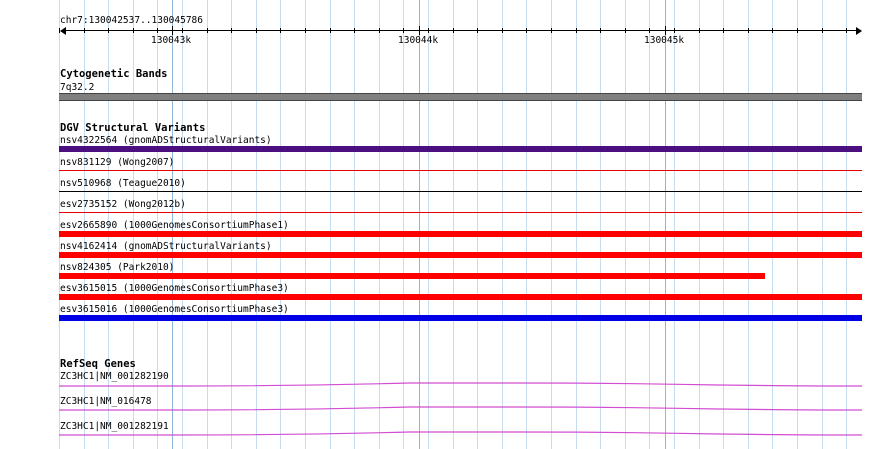 This screenshot has width=890, height=449. I want to click on variant-label: nsv831129 (Wong2007), so click(117, 162).